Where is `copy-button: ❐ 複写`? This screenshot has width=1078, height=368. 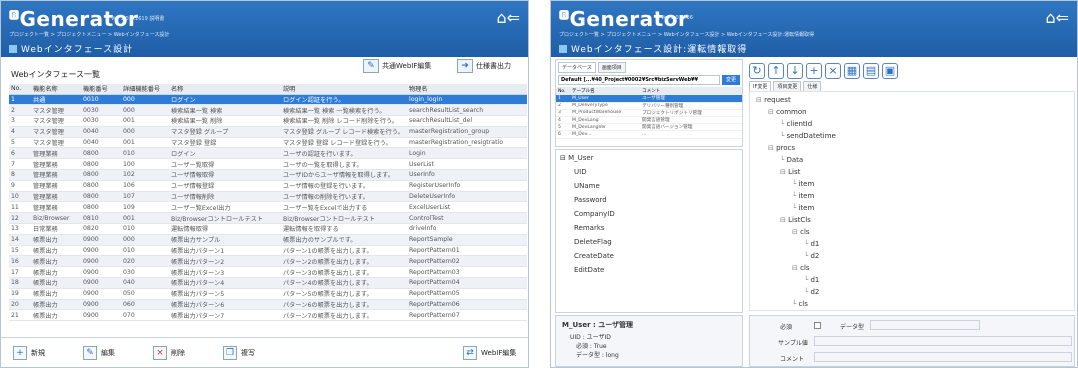 copy-button: ❐ 複写 is located at coordinates (239, 353).